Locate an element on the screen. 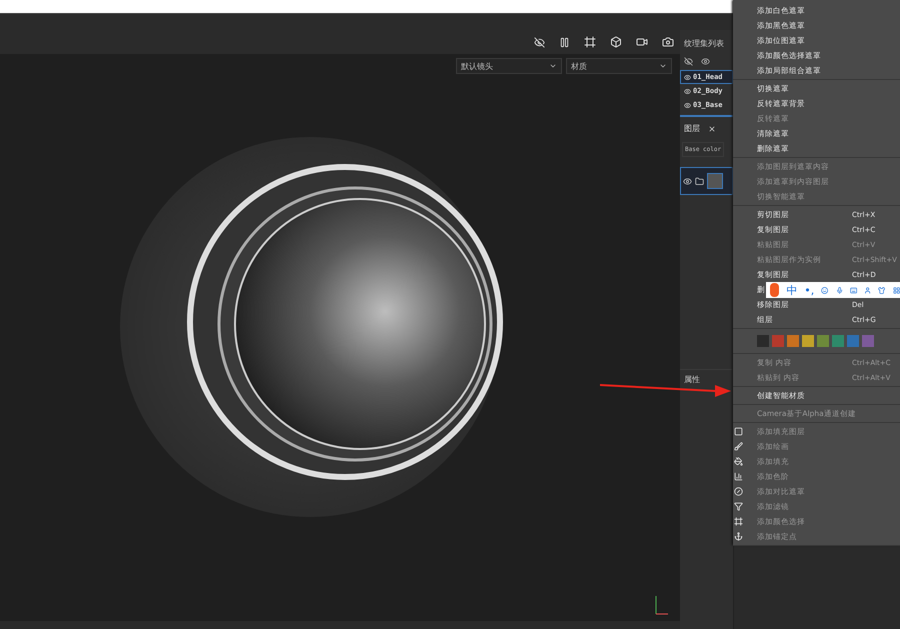  bar-chart-icon is located at coordinates (738, 476).